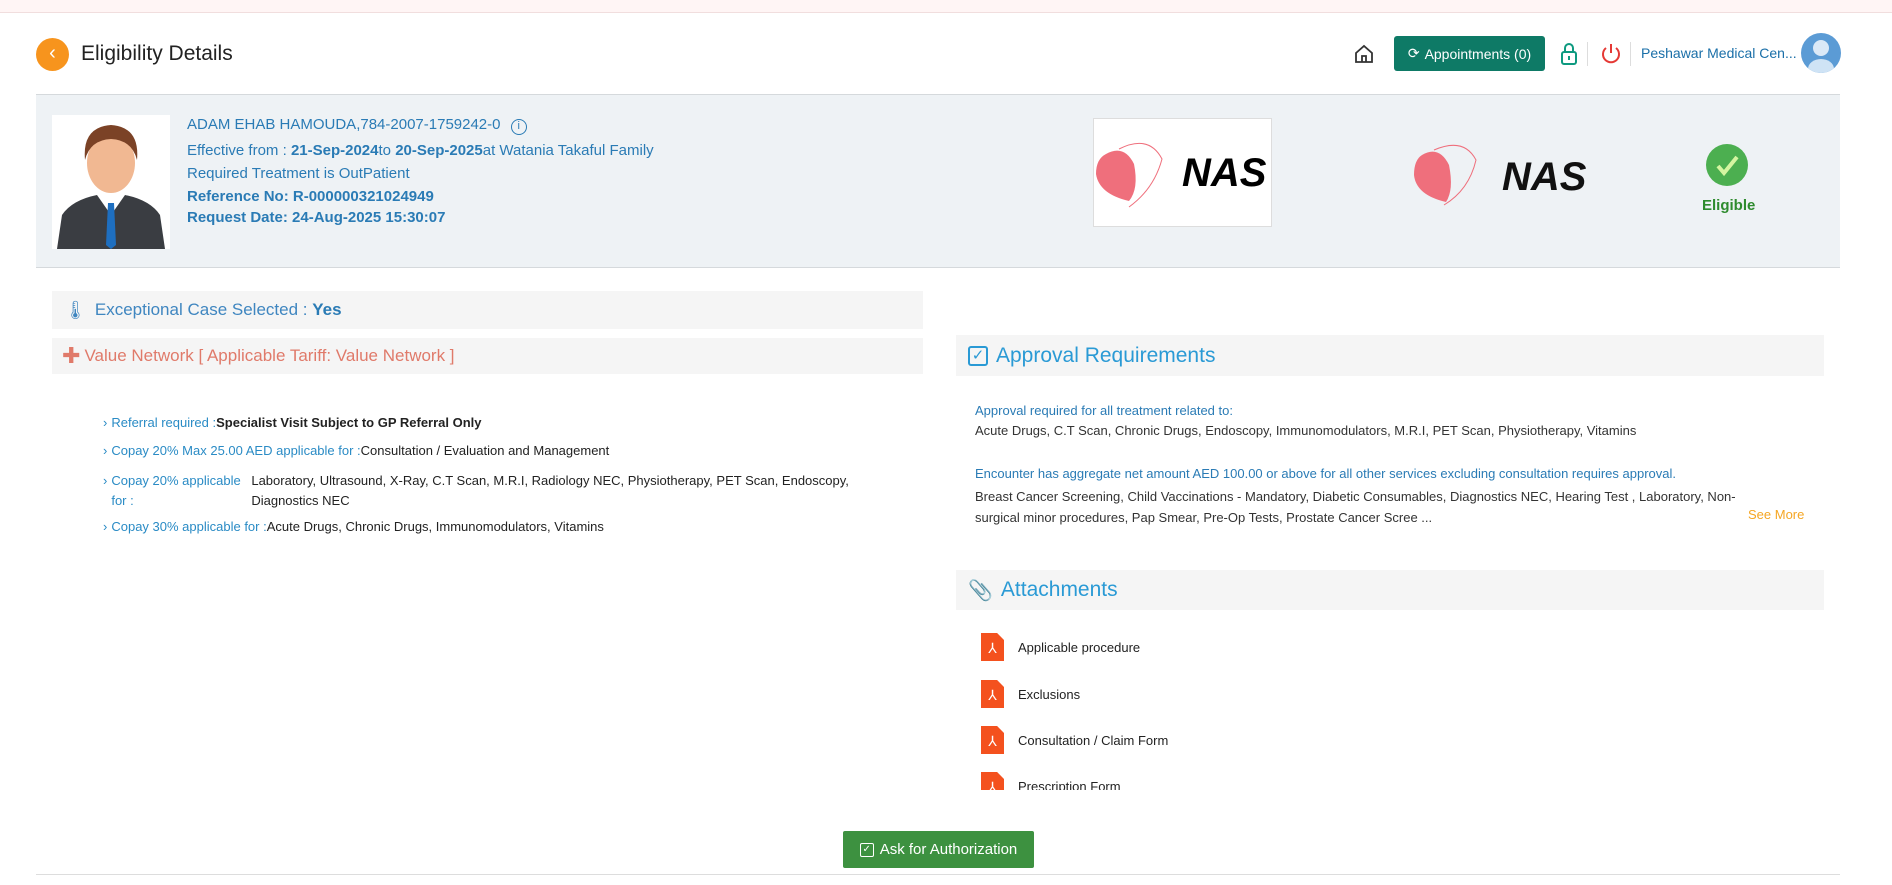 The height and width of the screenshot is (885, 1892). What do you see at coordinates (310, 196) in the screenshot?
I see `reference-number: Reference No: R-000000321024949` at bounding box center [310, 196].